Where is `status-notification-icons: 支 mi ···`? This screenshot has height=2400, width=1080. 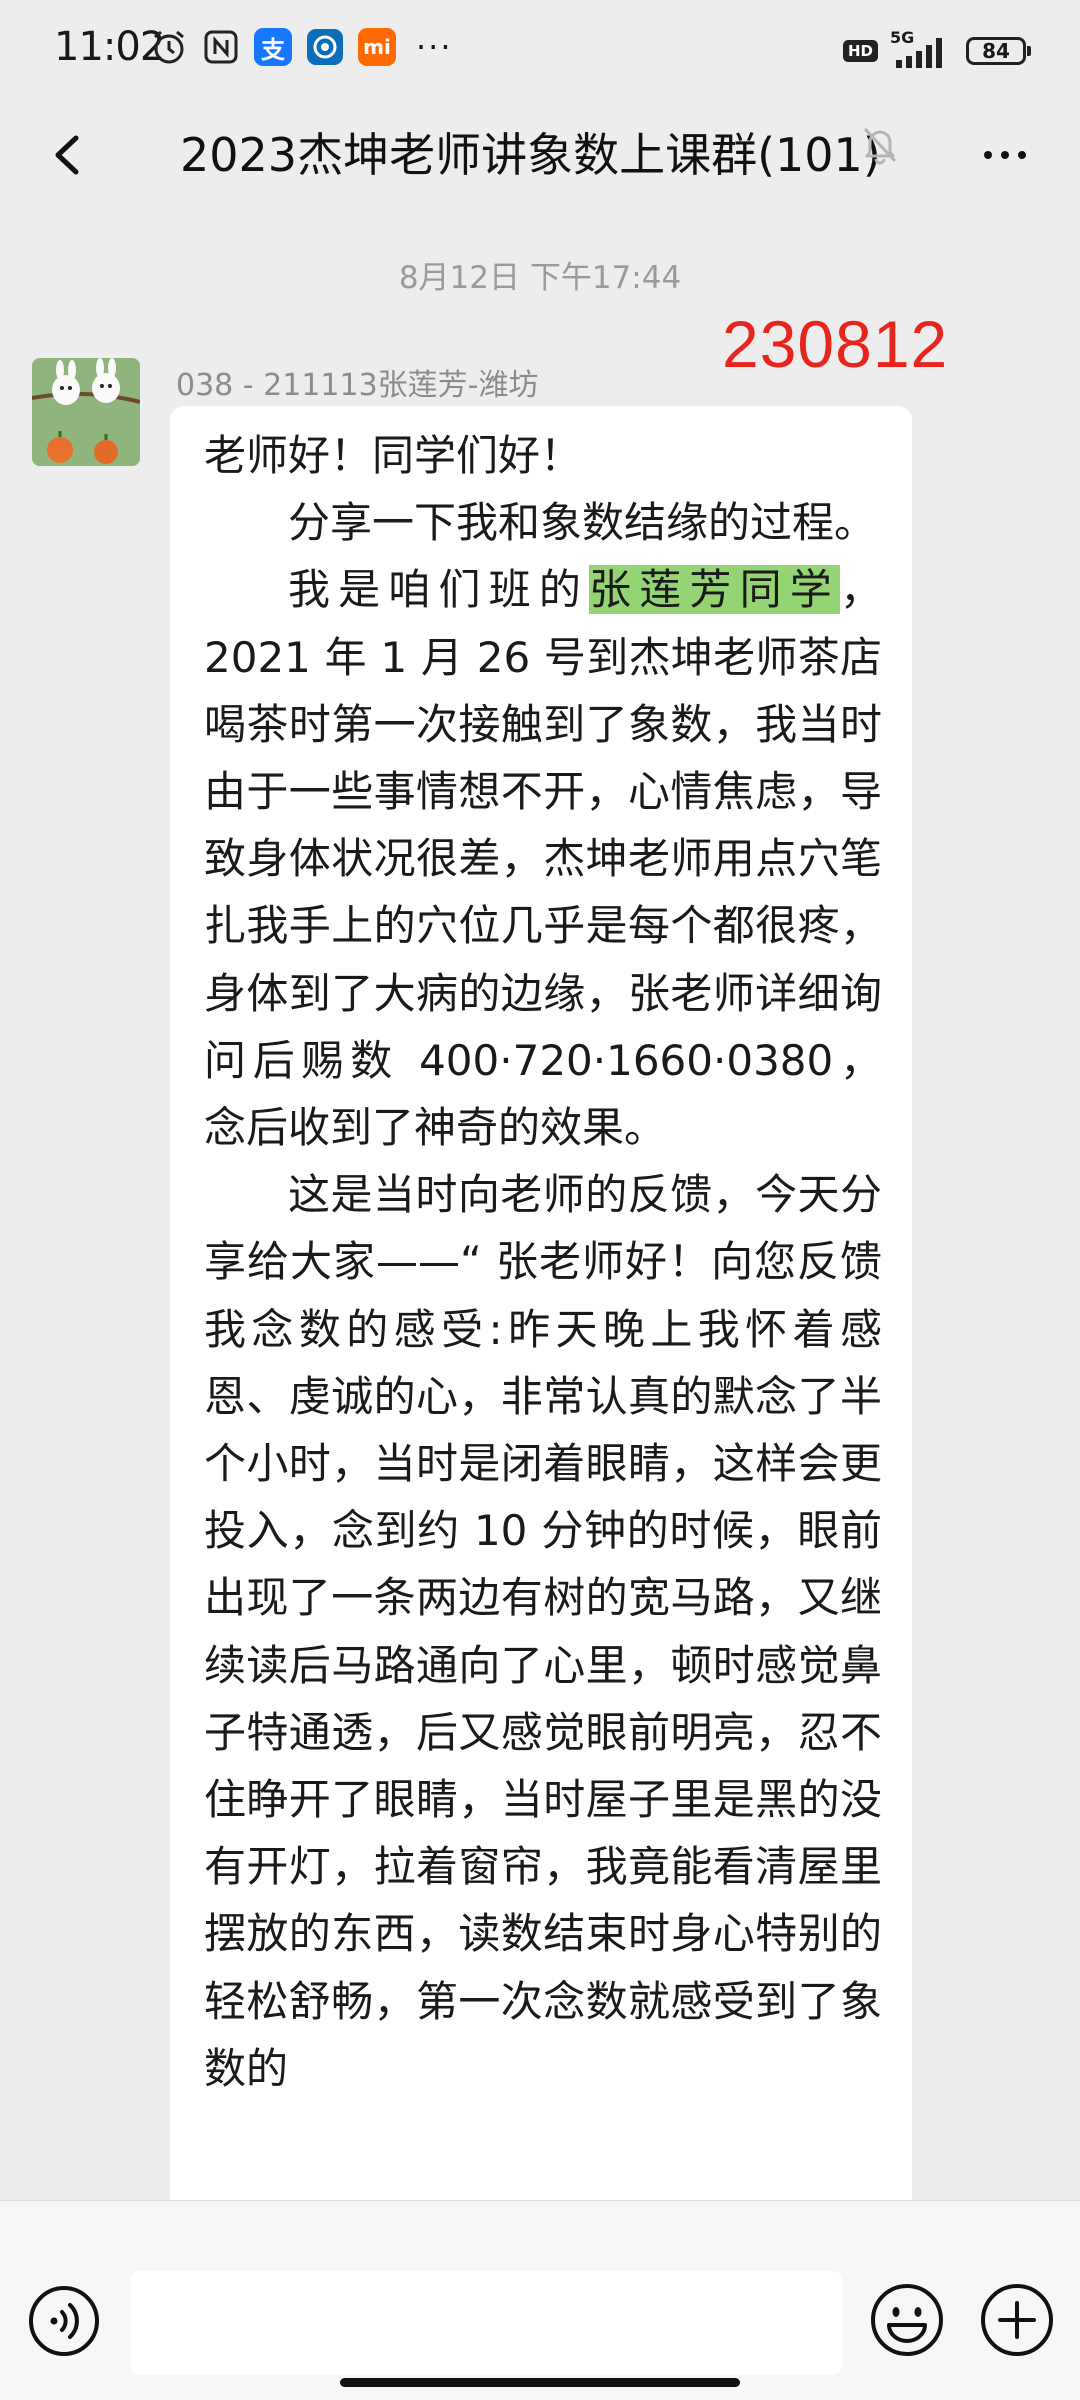 status-notification-icons: 支 mi ··· is located at coordinates (301, 47).